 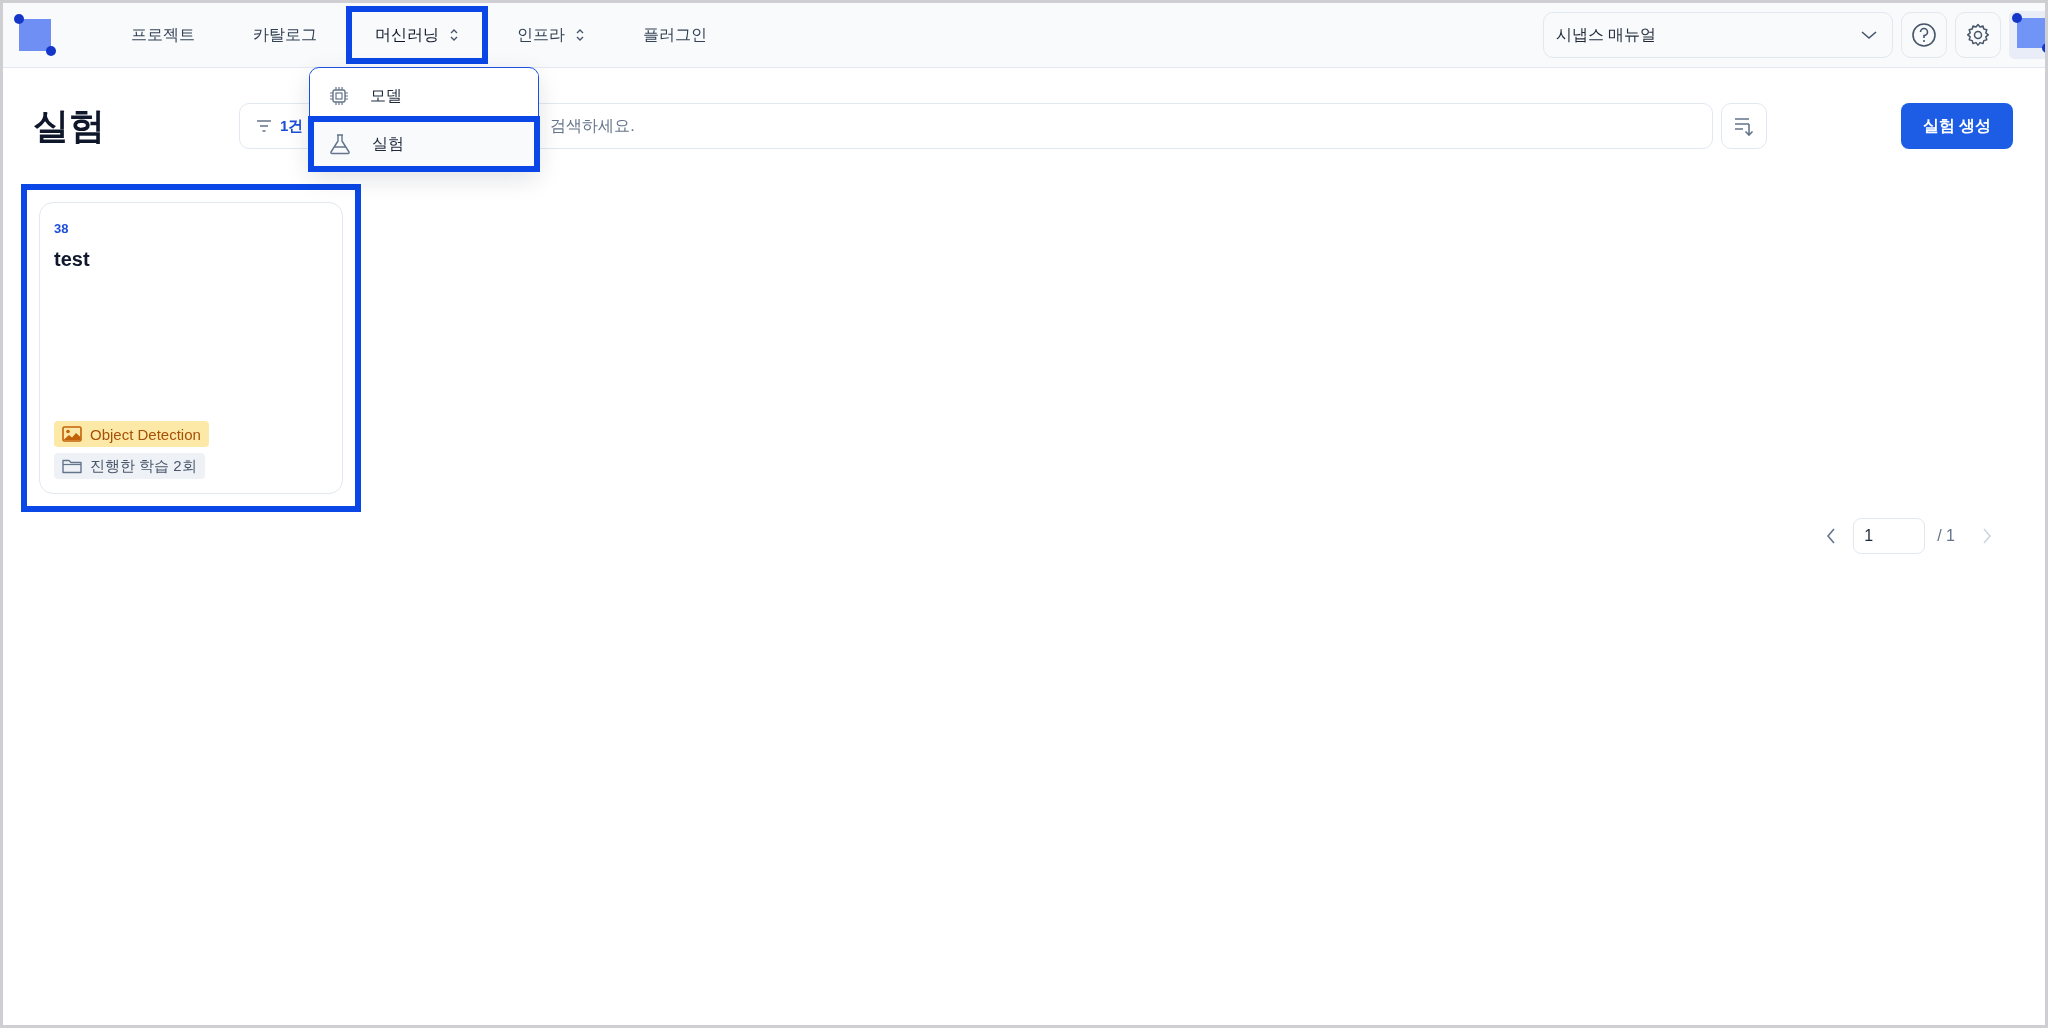 What do you see at coordinates (62, 228) in the screenshot?
I see `card-id: 38` at bounding box center [62, 228].